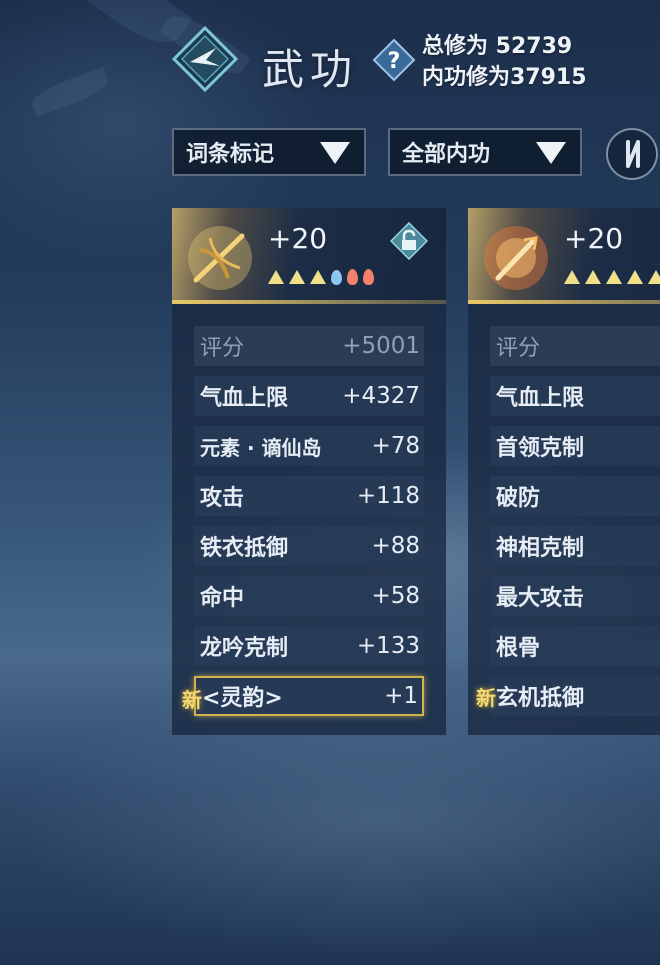  I want to click on stat-row: 神相克制, so click(575, 546).